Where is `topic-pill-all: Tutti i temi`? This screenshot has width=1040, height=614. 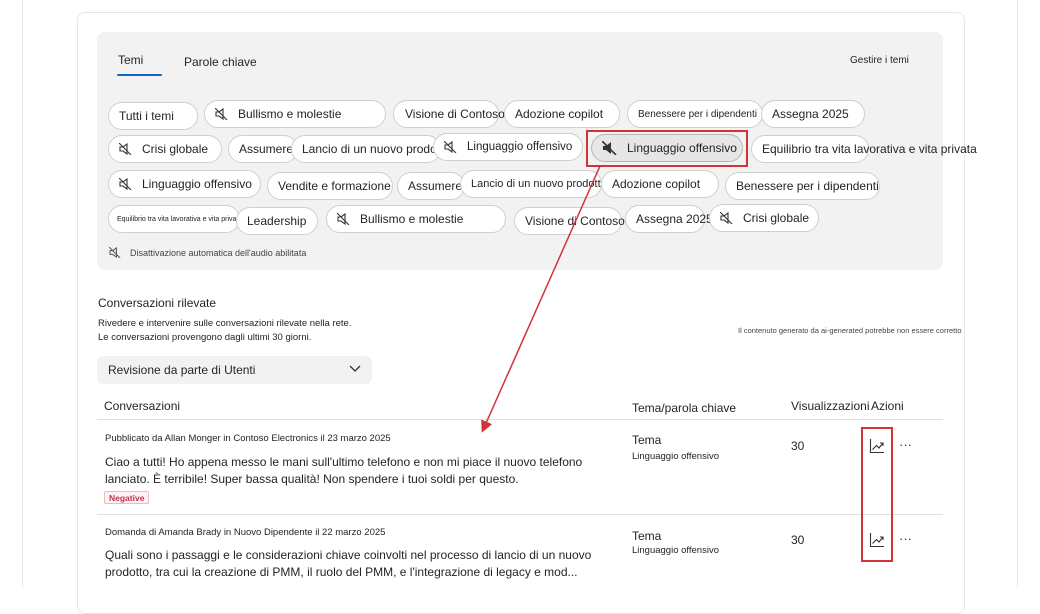 topic-pill-all: Tutti i temi is located at coordinates (153, 116).